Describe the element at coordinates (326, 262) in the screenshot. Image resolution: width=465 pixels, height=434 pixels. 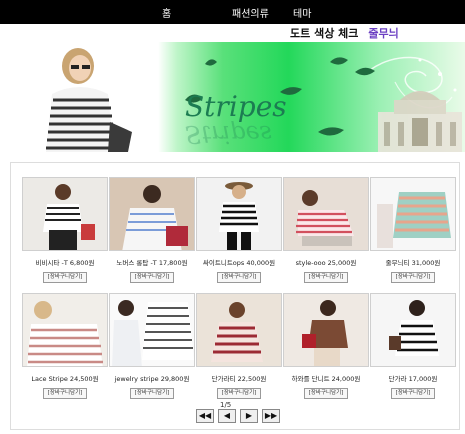
I see `product-name: style-ooo 25,000원` at that location.